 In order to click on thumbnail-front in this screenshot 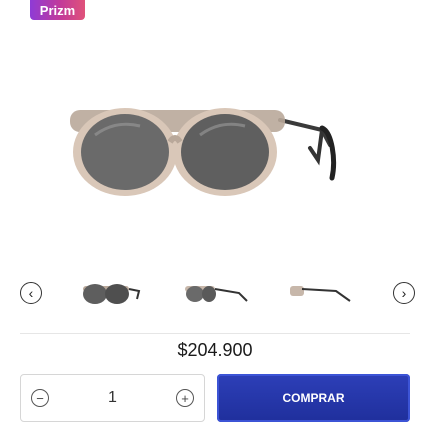, I will do `click(112, 293)`.